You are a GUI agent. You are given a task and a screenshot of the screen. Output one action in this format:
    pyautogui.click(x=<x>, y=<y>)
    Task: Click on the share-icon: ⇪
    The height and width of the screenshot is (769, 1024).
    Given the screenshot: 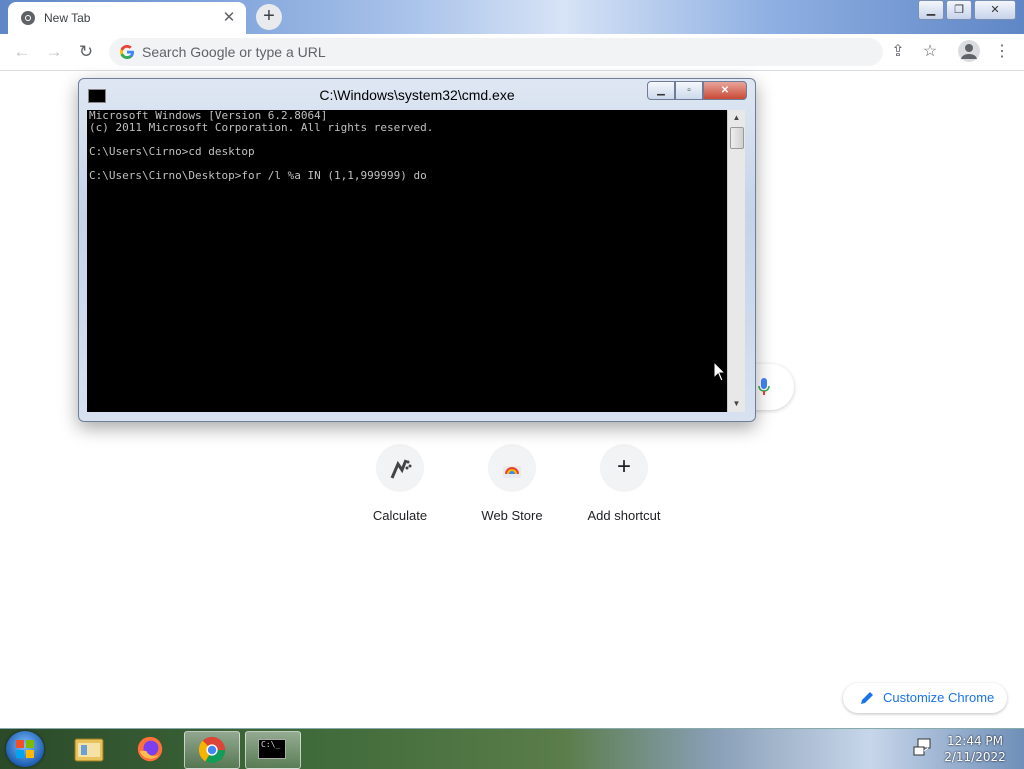 What is the action you would take?
    pyautogui.click(x=898, y=52)
    